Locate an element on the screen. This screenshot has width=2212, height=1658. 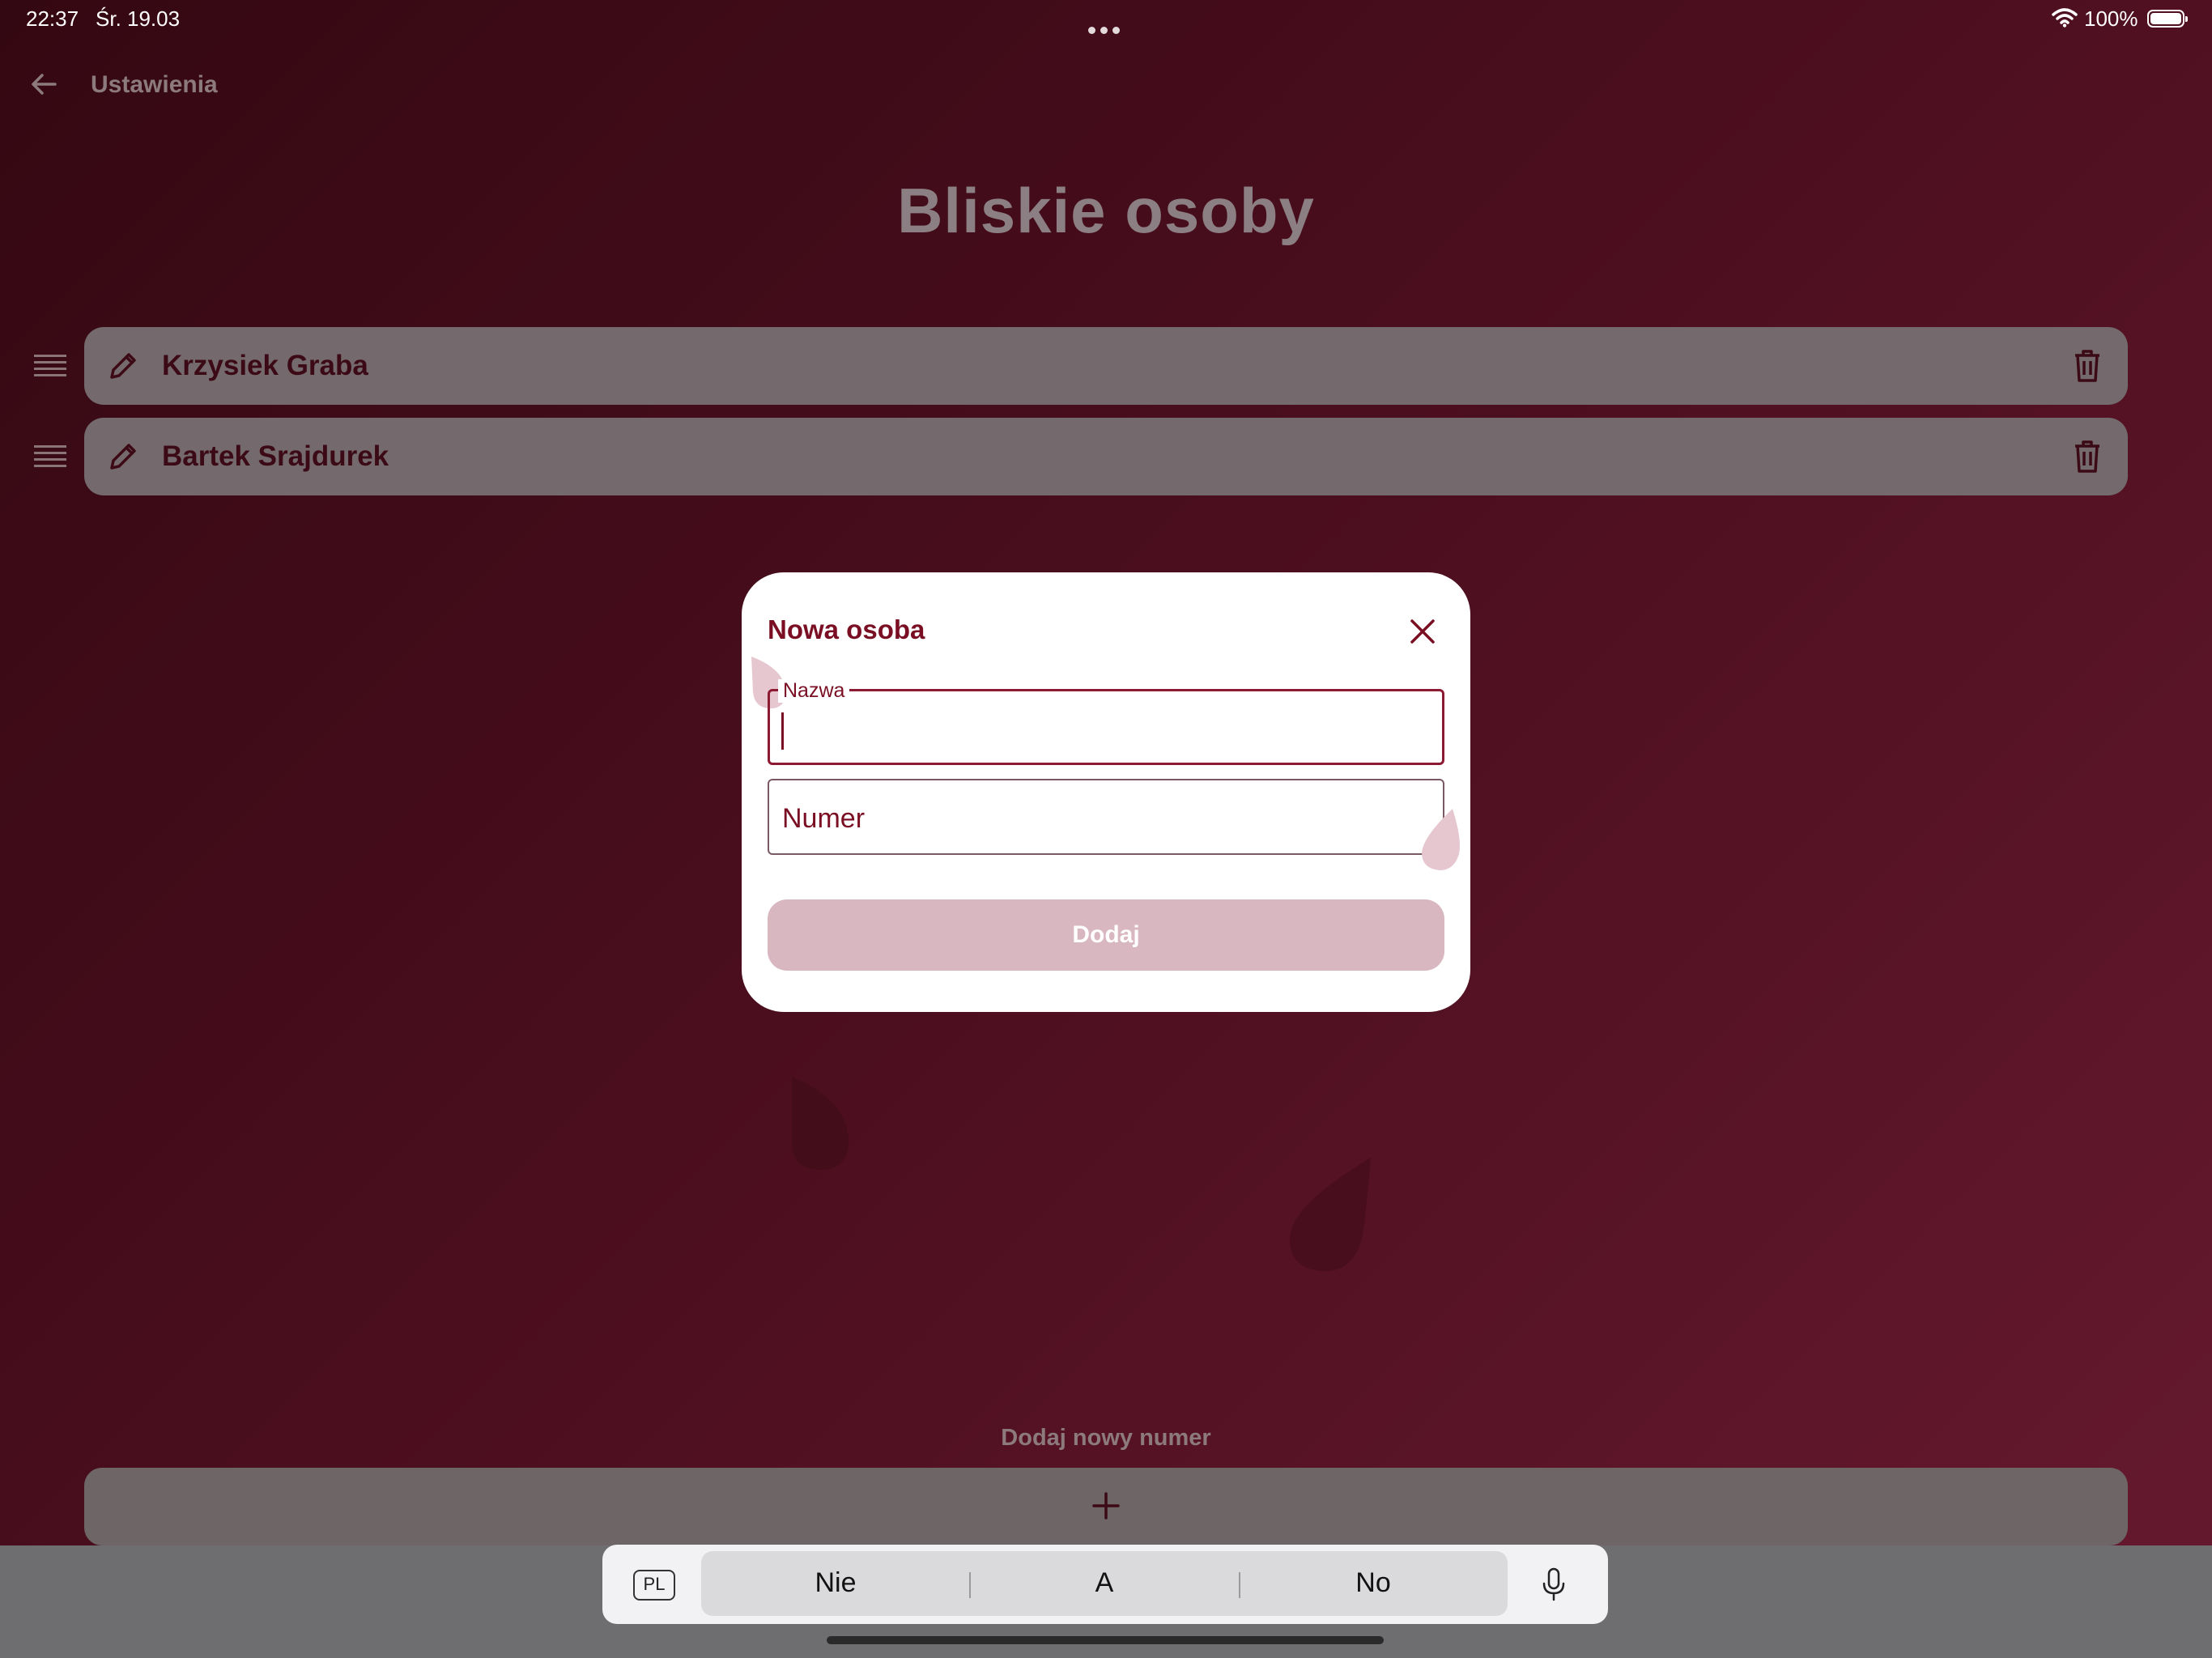
status-time: 22:37 is located at coordinates (53, 18).